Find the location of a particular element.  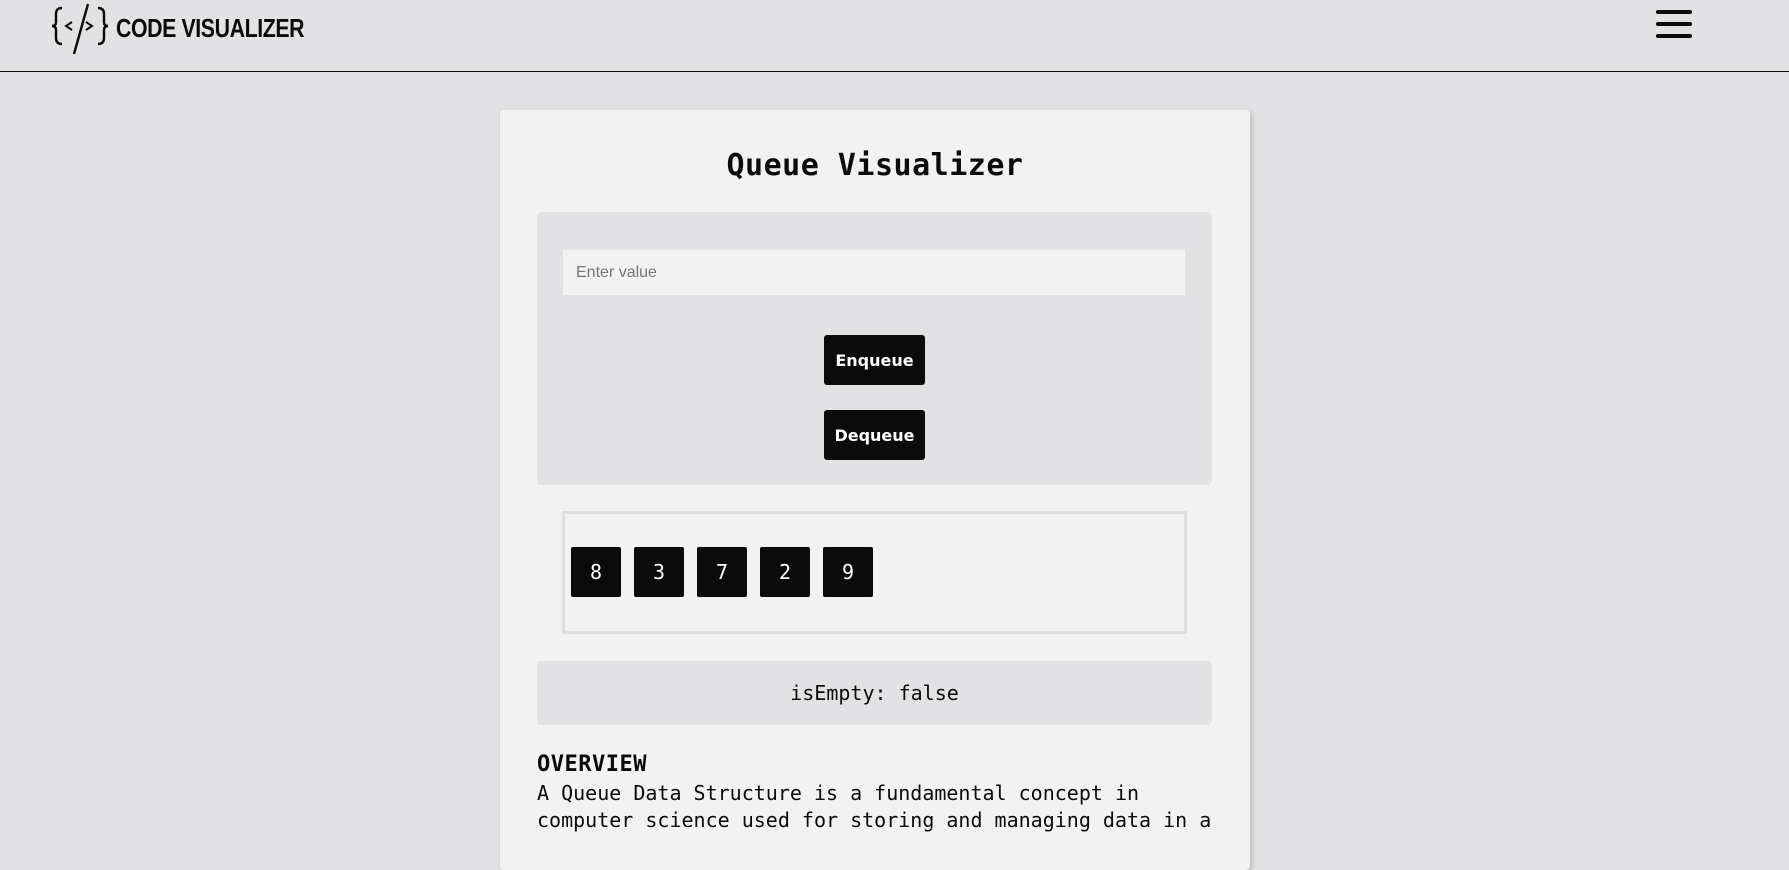

overview-heading: OVERVIEW is located at coordinates (592, 764).